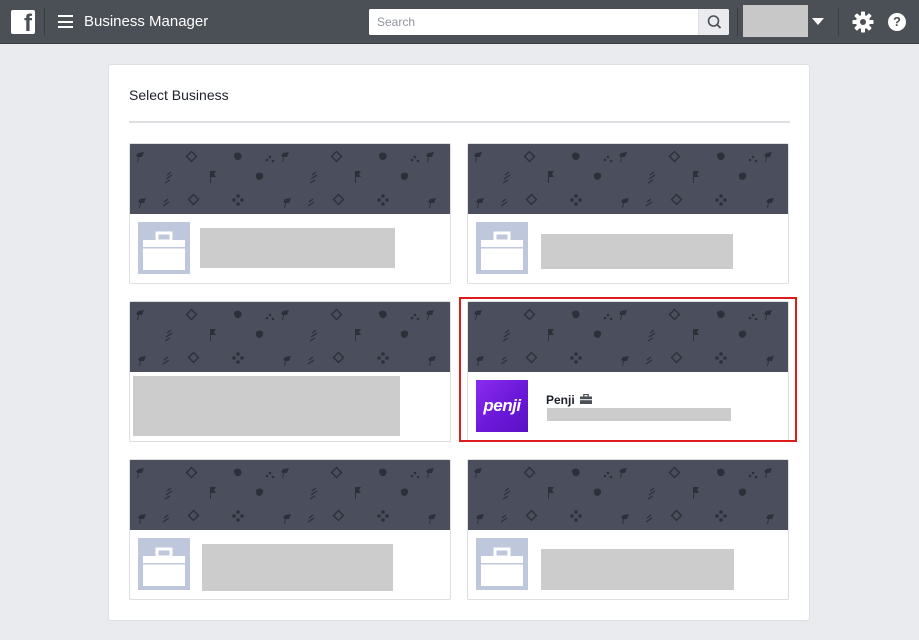 The height and width of the screenshot is (640, 919). I want to click on gear-icon, so click(863, 22).